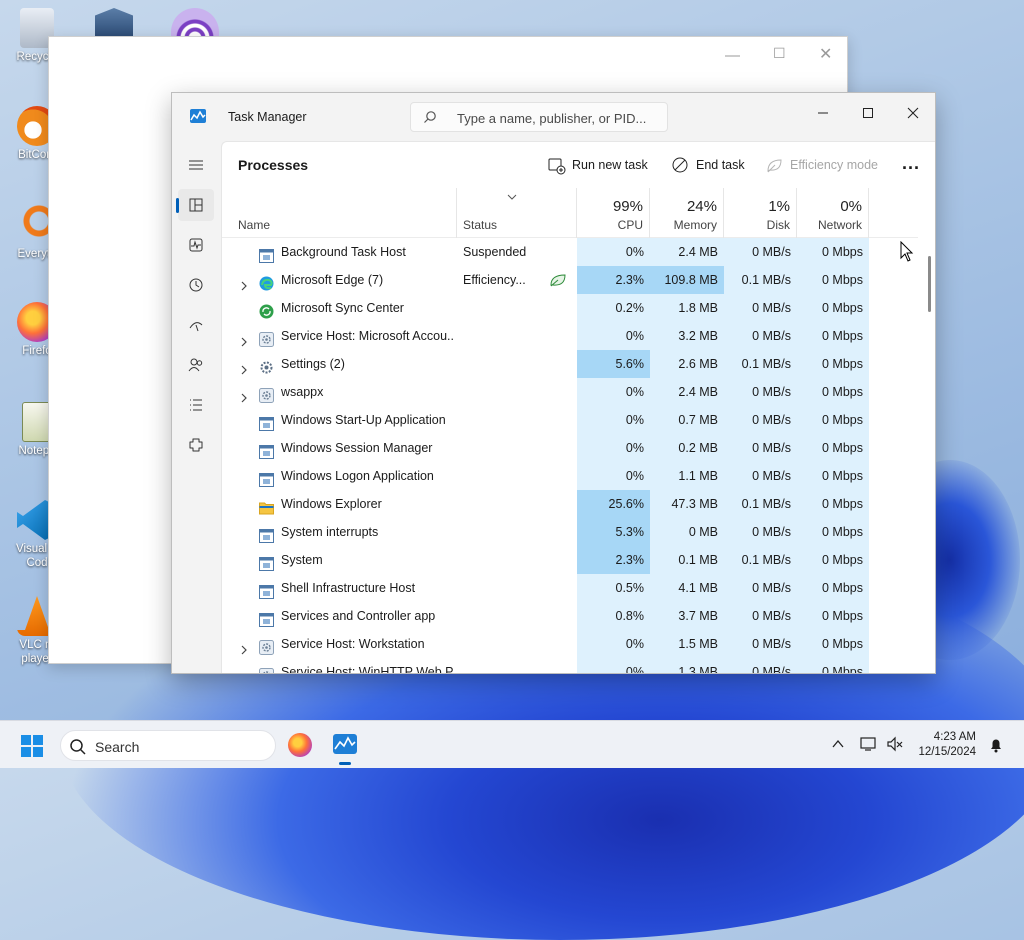  What do you see at coordinates (570, 560) in the screenshot?
I see `table-row: System 2.3% 0.1 MB 0.1 MB/s 0 Mbps` at bounding box center [570, 560].